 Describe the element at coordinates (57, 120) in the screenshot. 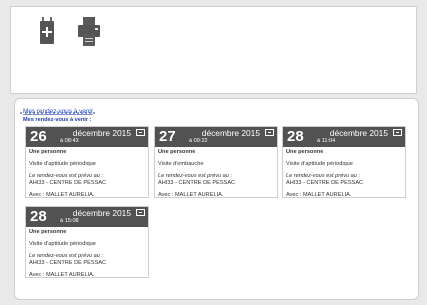

I see `section-title: Mes rendez-vous à venir :` at that location.